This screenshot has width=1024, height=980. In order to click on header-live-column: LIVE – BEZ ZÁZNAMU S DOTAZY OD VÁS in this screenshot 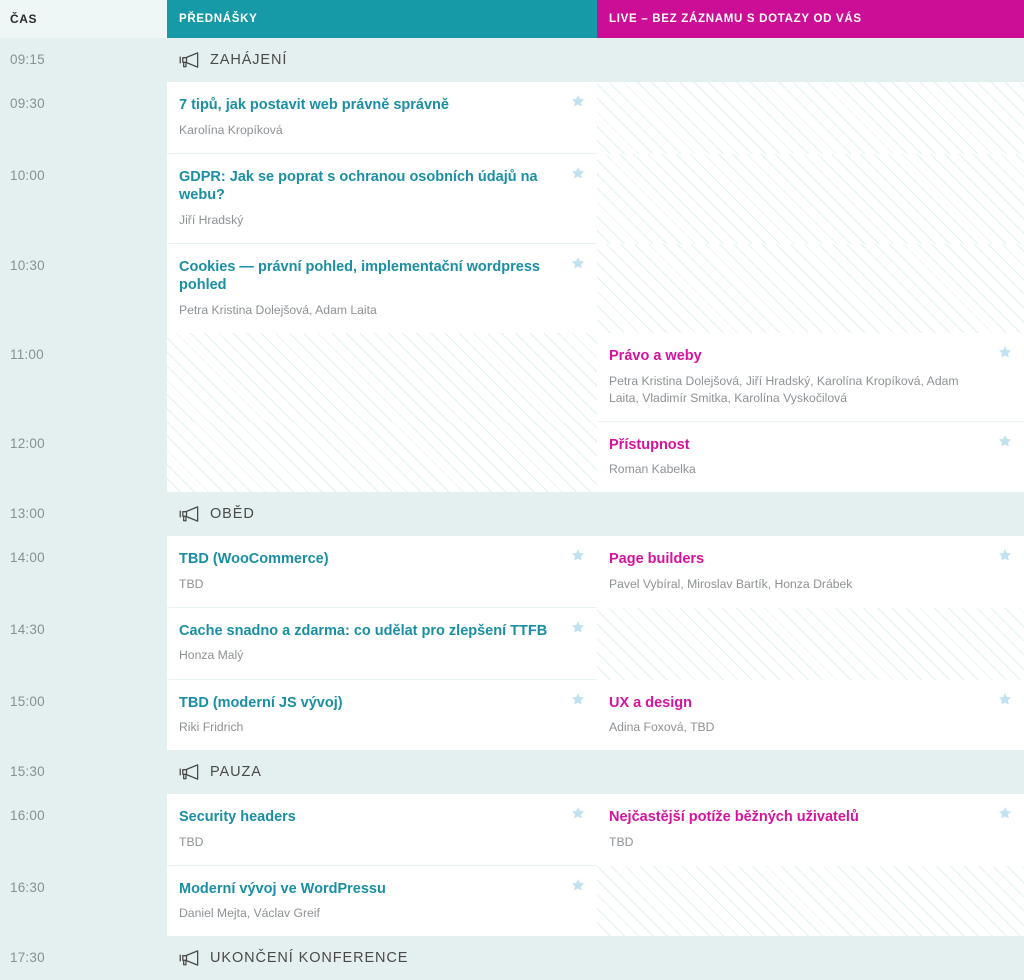, I will do `click(810, 19)`.